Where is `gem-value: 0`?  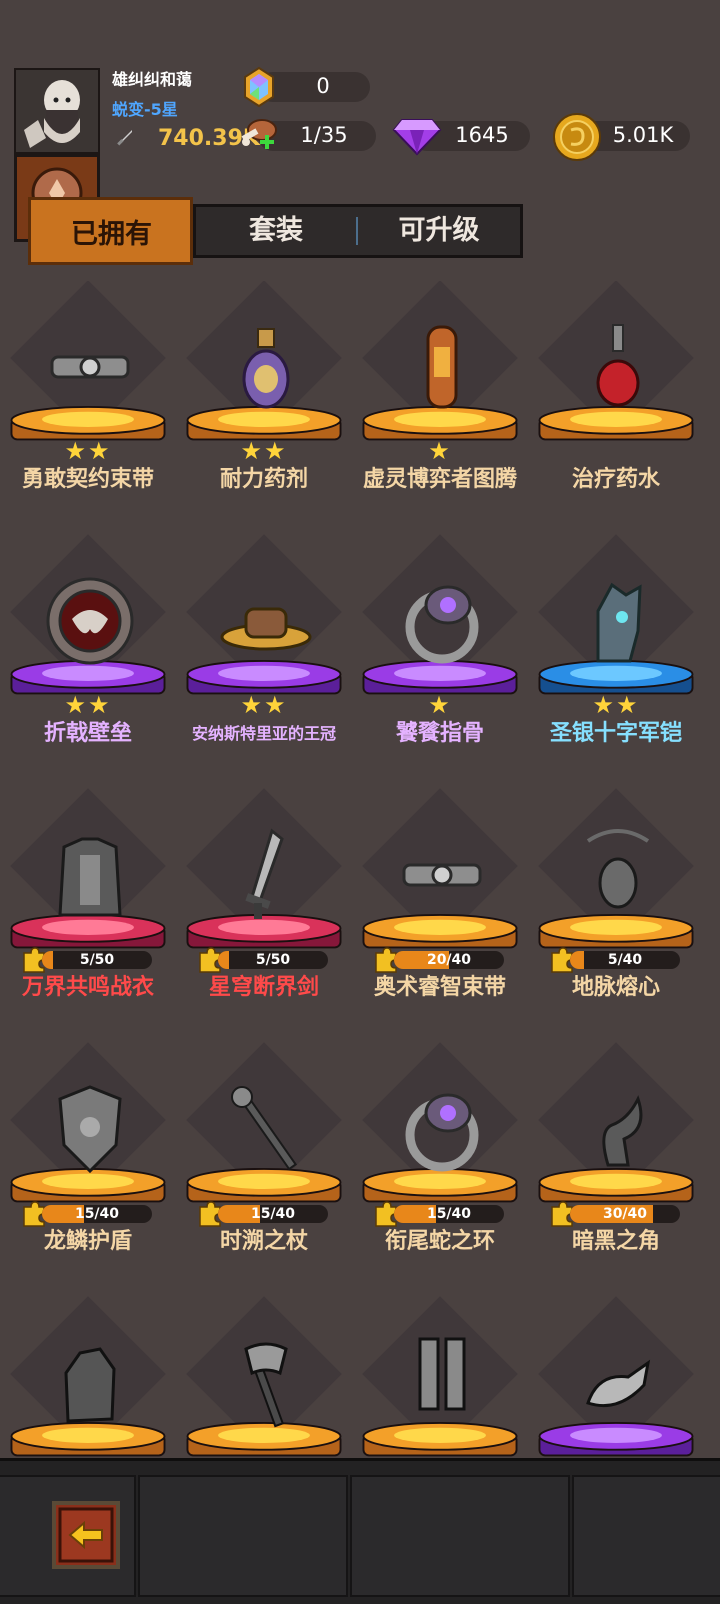 gem-value: 0 is located at coordinates (323, 86).